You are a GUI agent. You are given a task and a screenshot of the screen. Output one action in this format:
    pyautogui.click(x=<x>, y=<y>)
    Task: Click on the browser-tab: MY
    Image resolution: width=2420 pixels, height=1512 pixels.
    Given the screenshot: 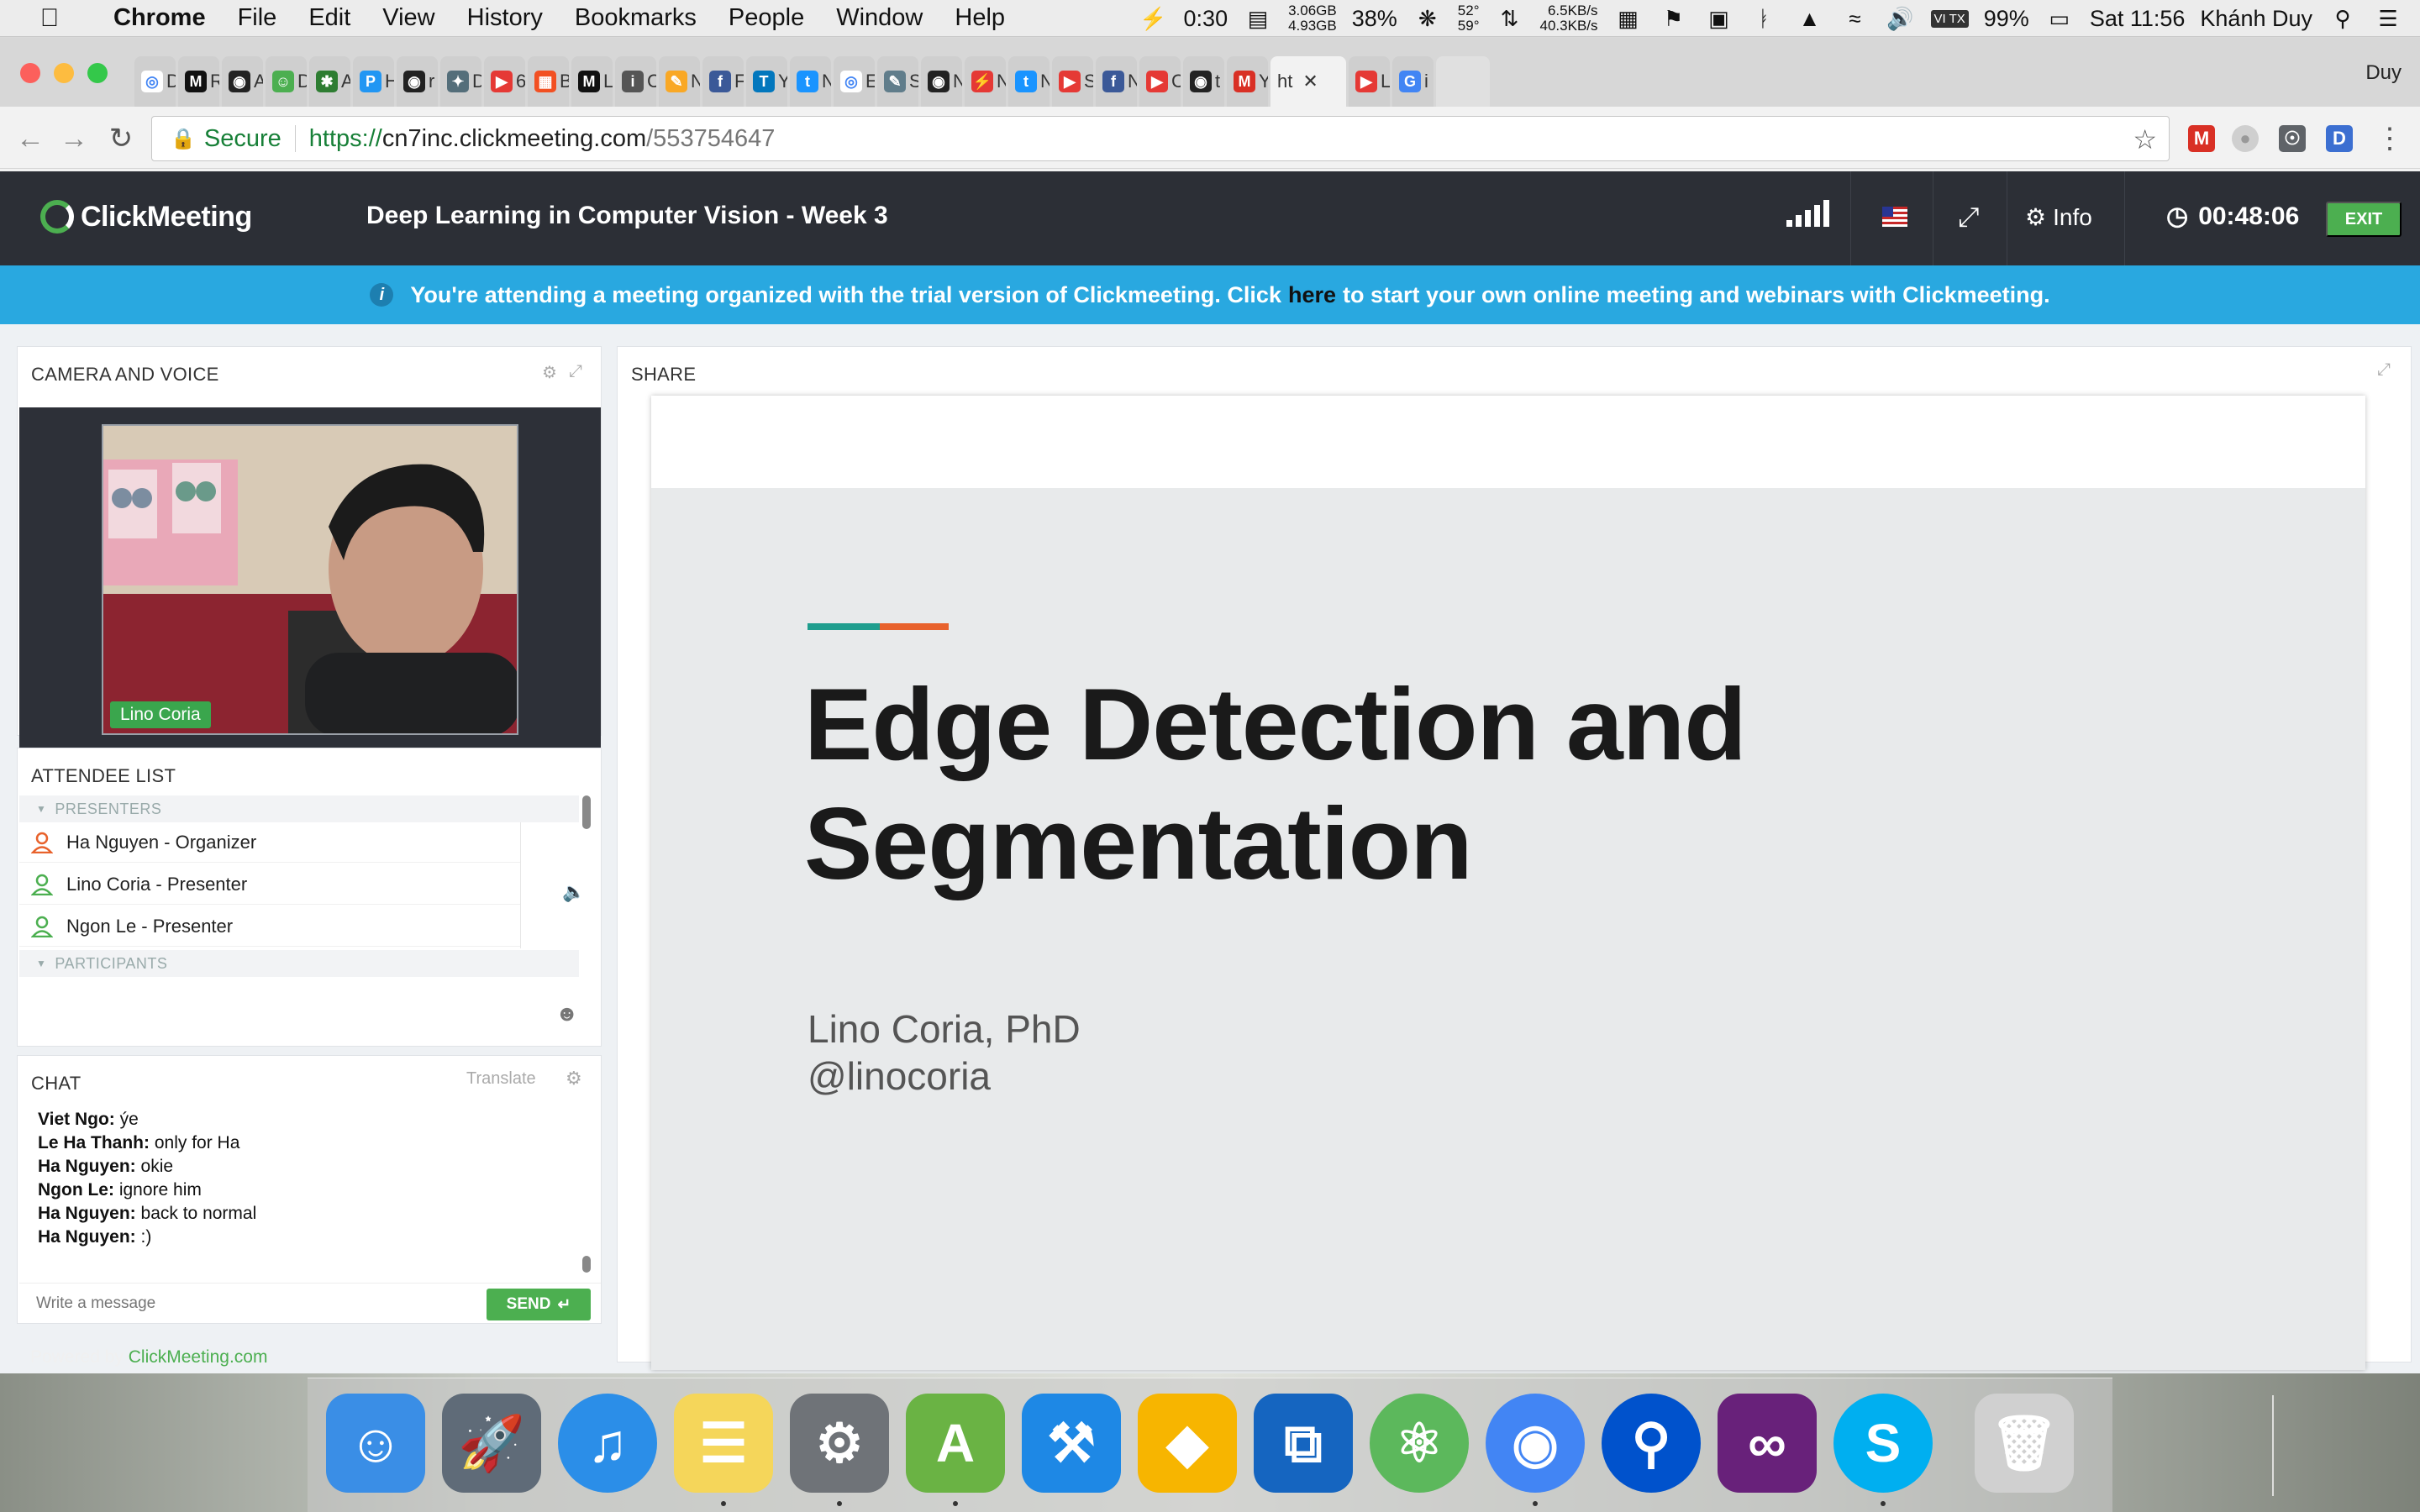 What is the action you would take?
    pyautogui.click(x=1247, y=81)
    